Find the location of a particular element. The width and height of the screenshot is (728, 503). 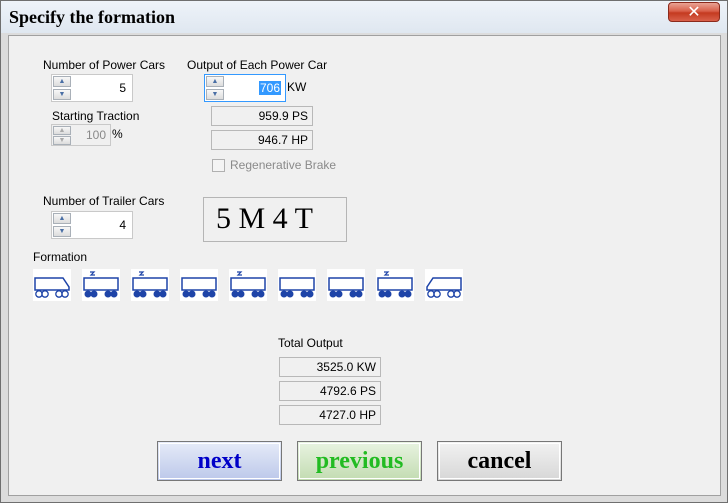

trailer-cars-label: Number of Trailer Cars is located at coordinates (104, 201).